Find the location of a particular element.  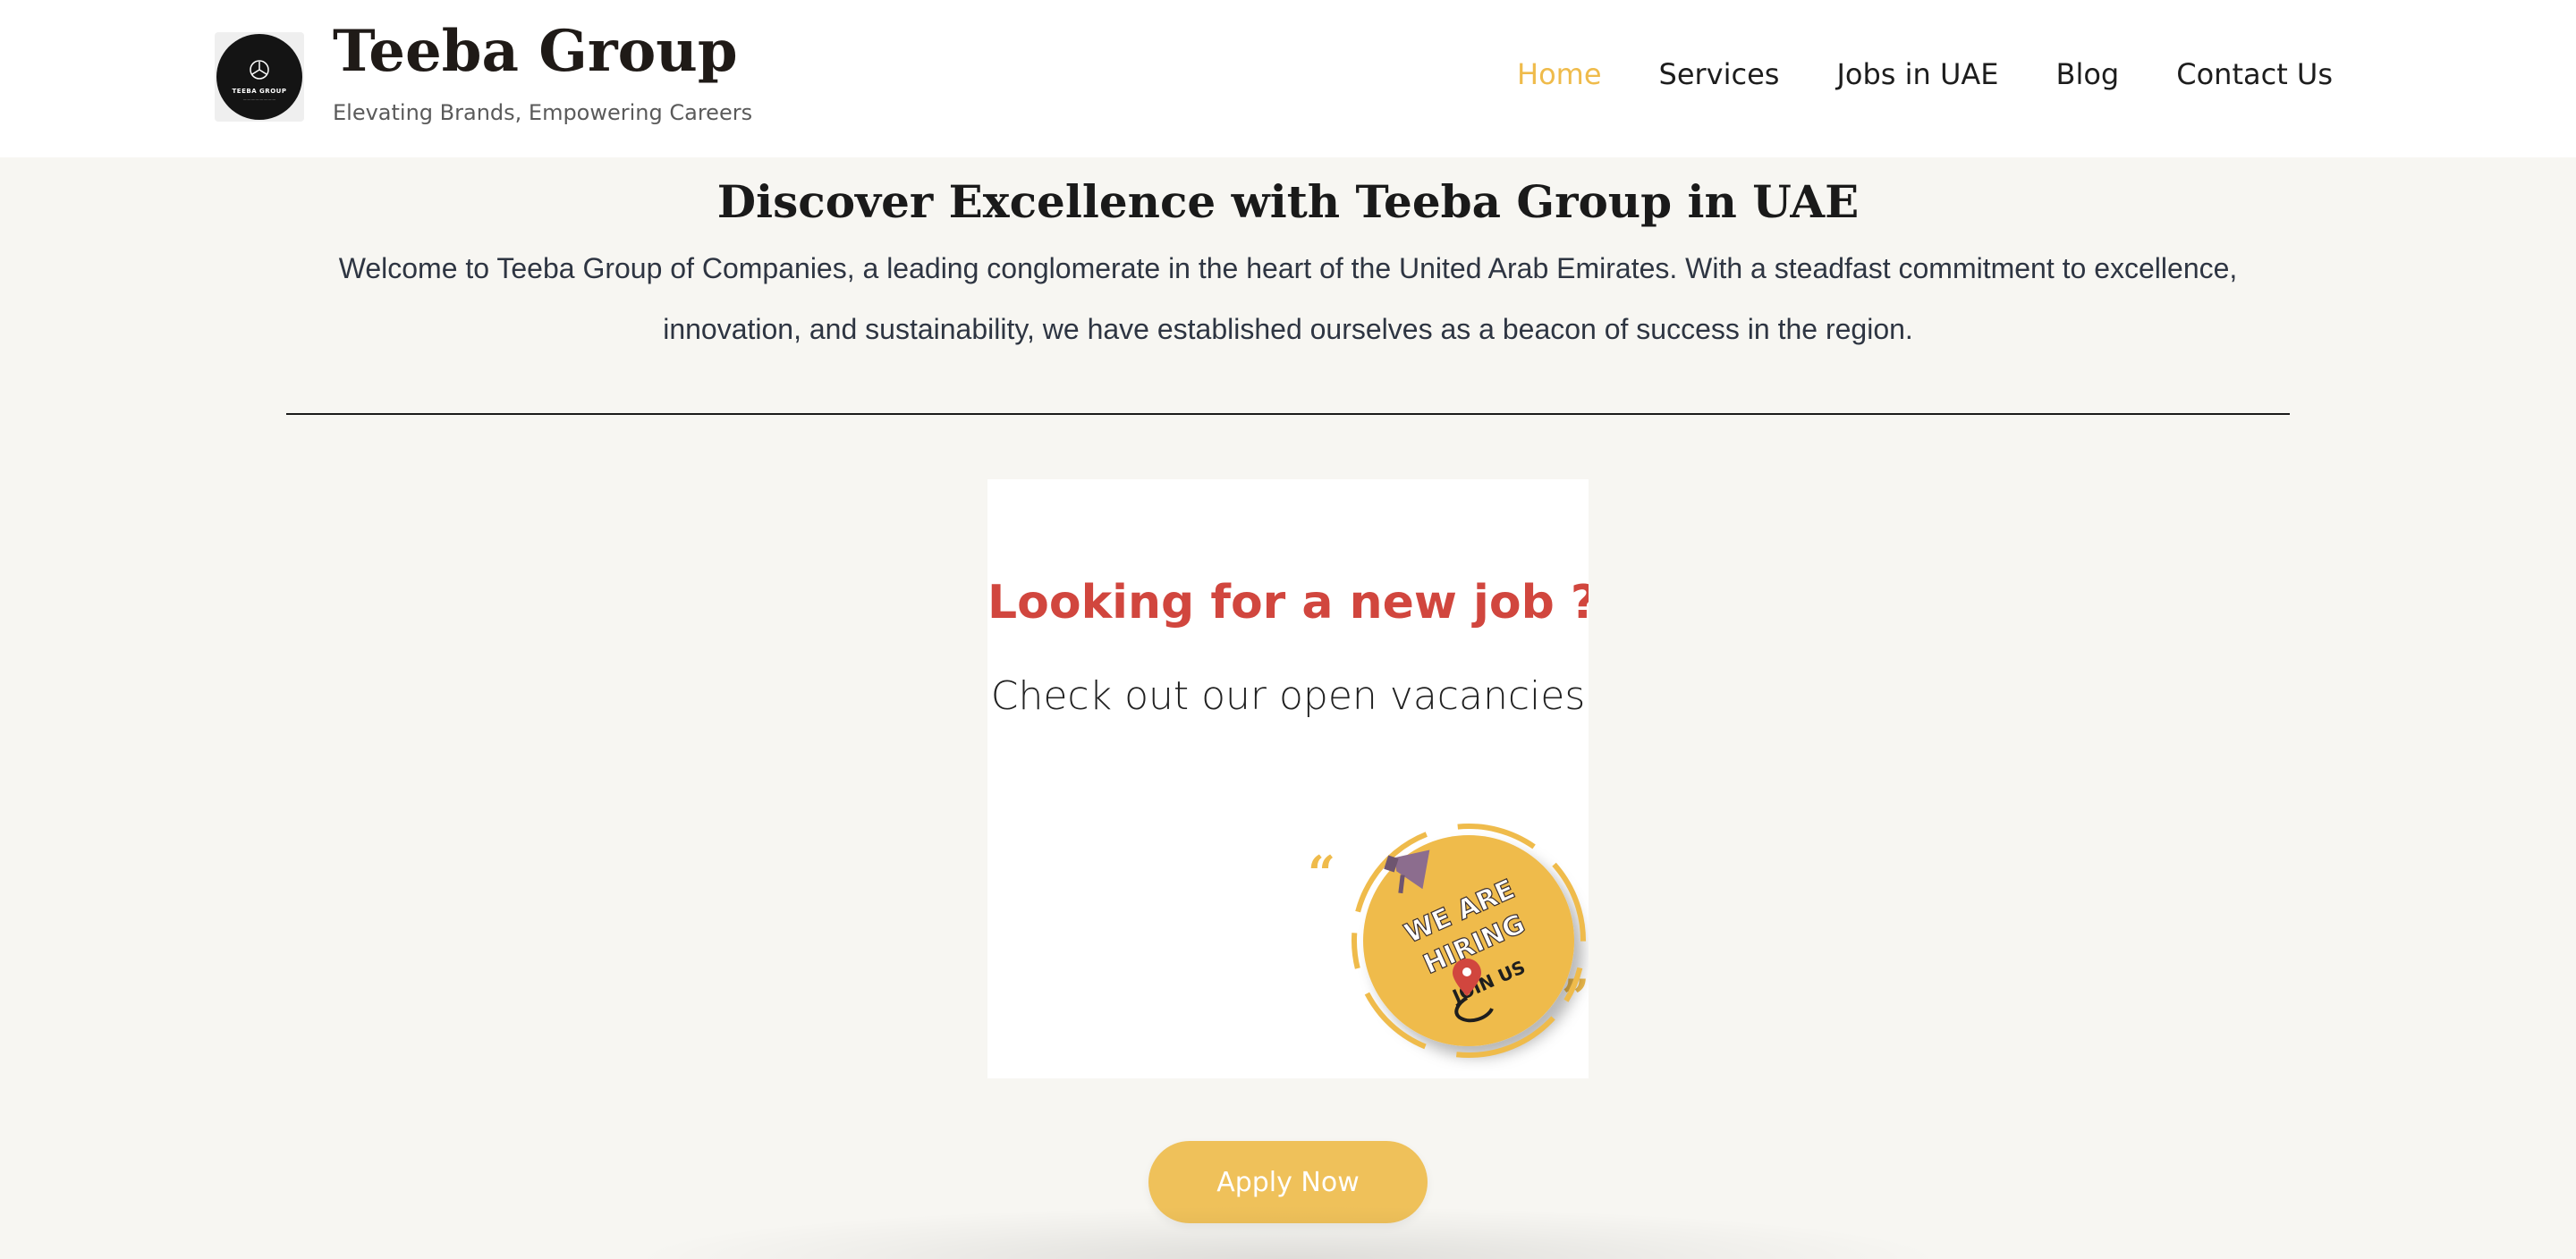

section-divider is located at coordinates (1288, 414).